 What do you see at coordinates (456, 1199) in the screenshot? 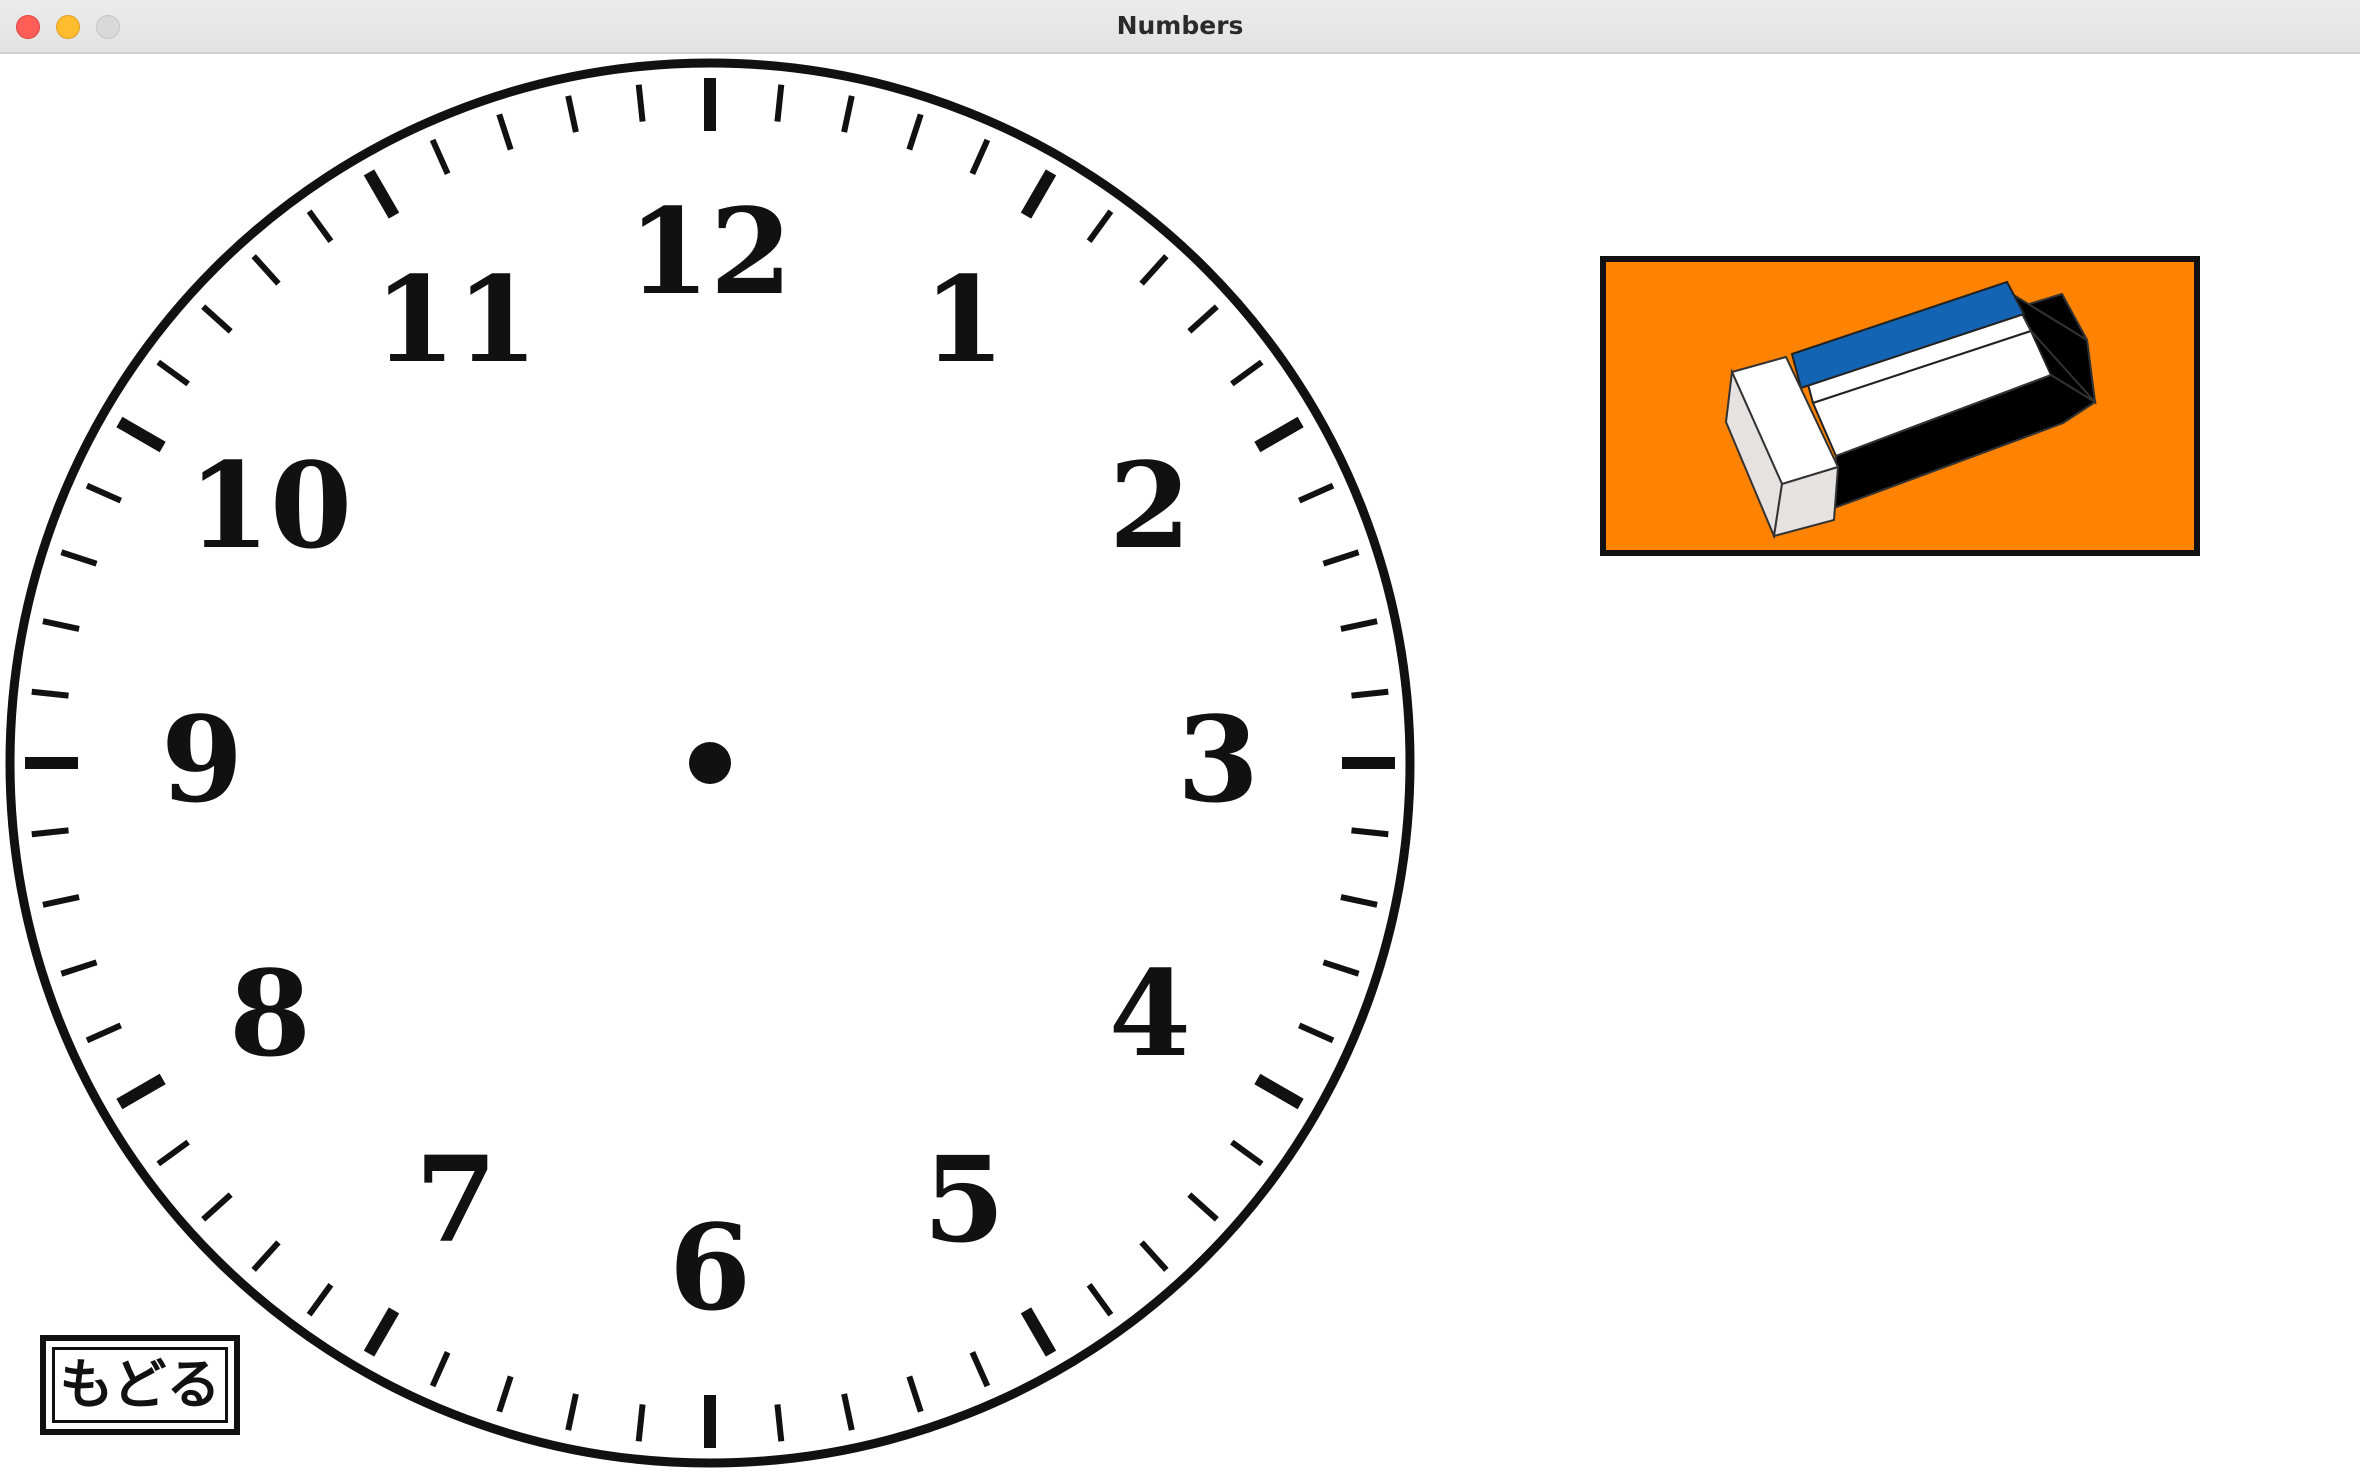
I see `clock-numeral: 7` at bounding box center [456, 1199].